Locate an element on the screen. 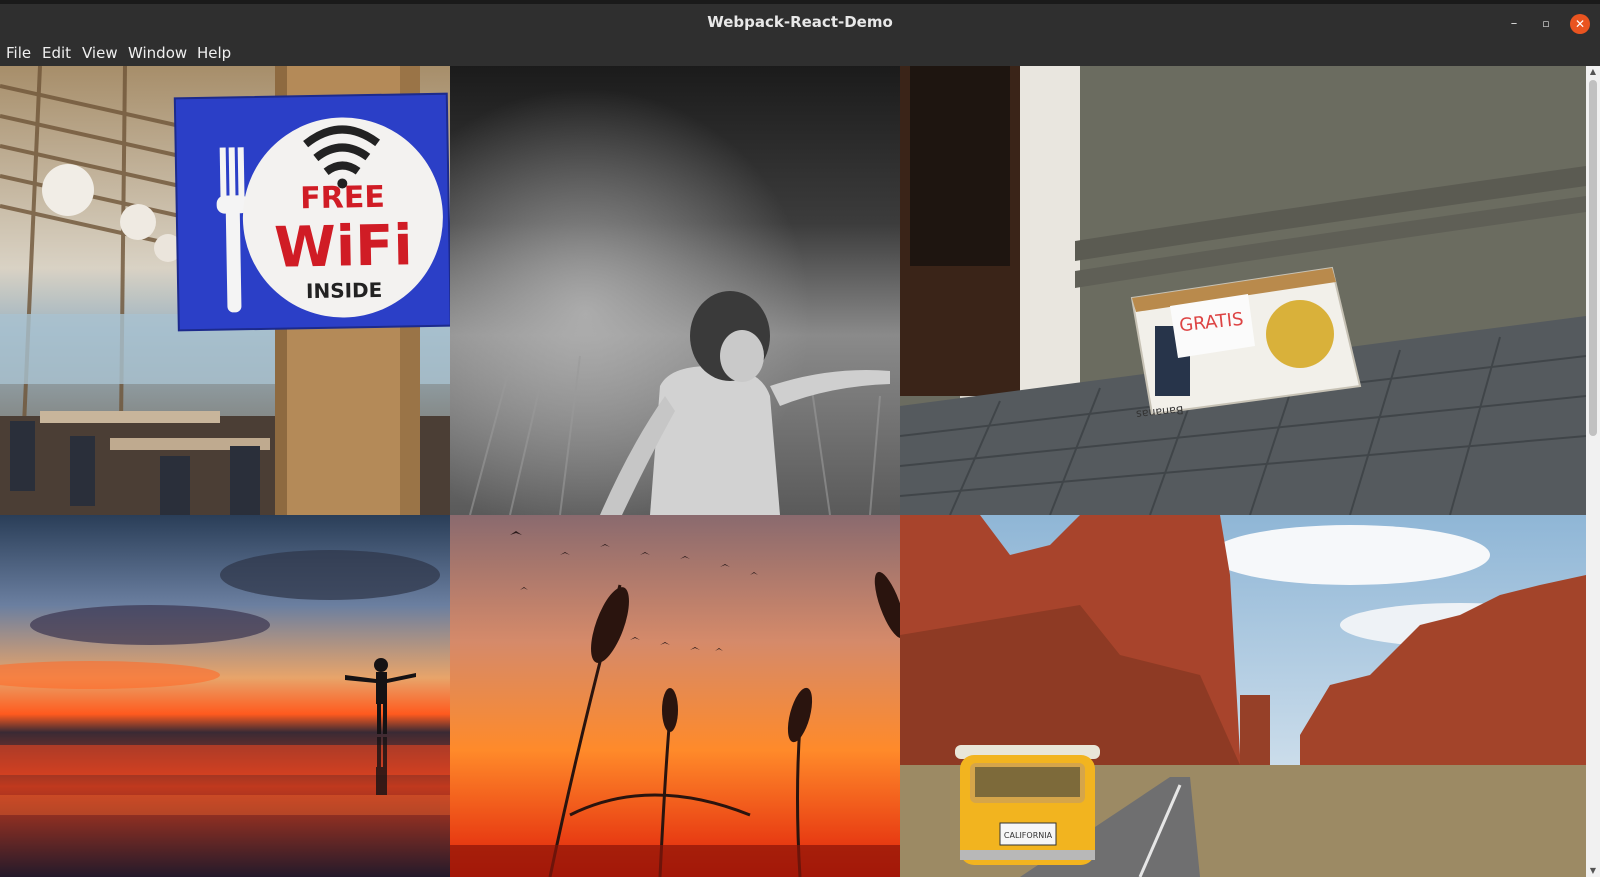 Image resolution: width=1600 pixels, height=877 pixels. scroll-down-arrow-icon: ▼ is located at coordinates (1593, 871).